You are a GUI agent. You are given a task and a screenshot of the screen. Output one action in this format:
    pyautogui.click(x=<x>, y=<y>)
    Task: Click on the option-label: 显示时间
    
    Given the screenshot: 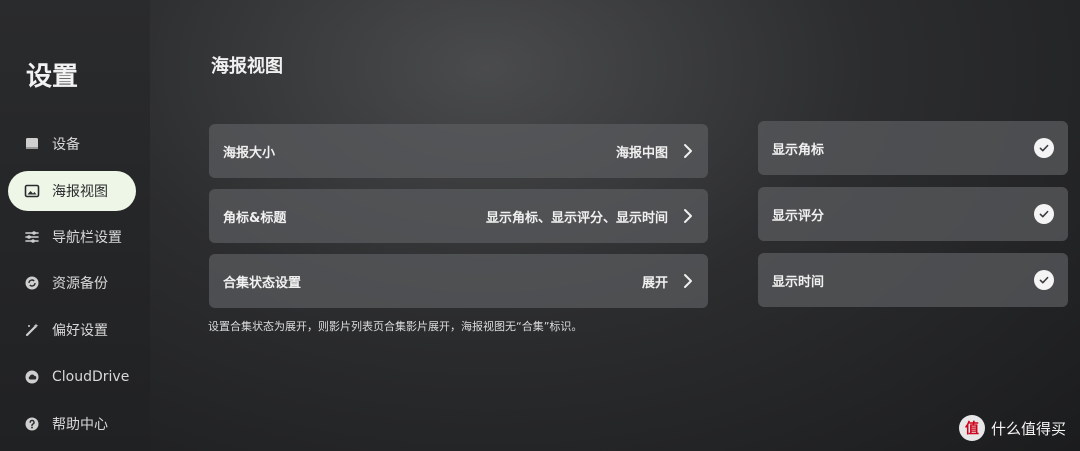 What is the action you would take?
    pyautogui.click(x=798, y=282)
    